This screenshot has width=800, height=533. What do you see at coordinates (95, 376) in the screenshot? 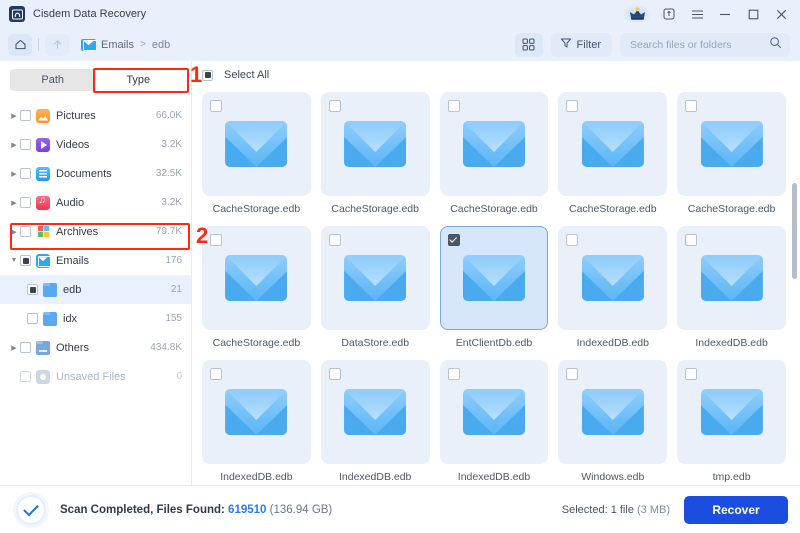
I see `sidebar-item-unsaved-files: Unsaved Files 0` at bounding box center [95, 376].